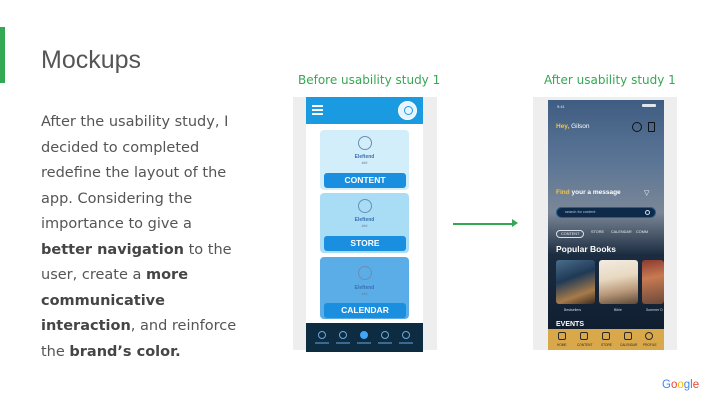  What do you see at coordinates (317, 110) in the screenshot?
I see `menu-icon` at bounding box center [317, 110].